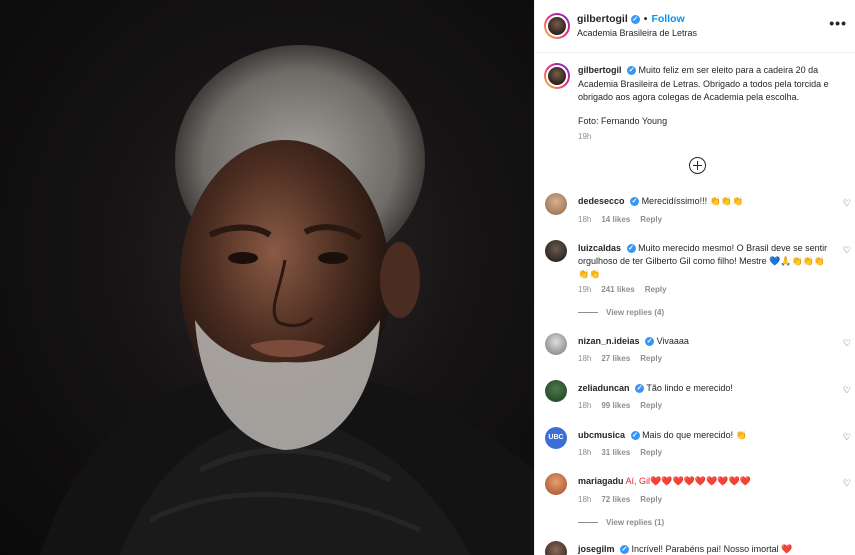 Image resolution: width=855 pixels, height=555 pixels. I want to click on comment-meta: 18h 27 likes Reply, so click(625, 358).